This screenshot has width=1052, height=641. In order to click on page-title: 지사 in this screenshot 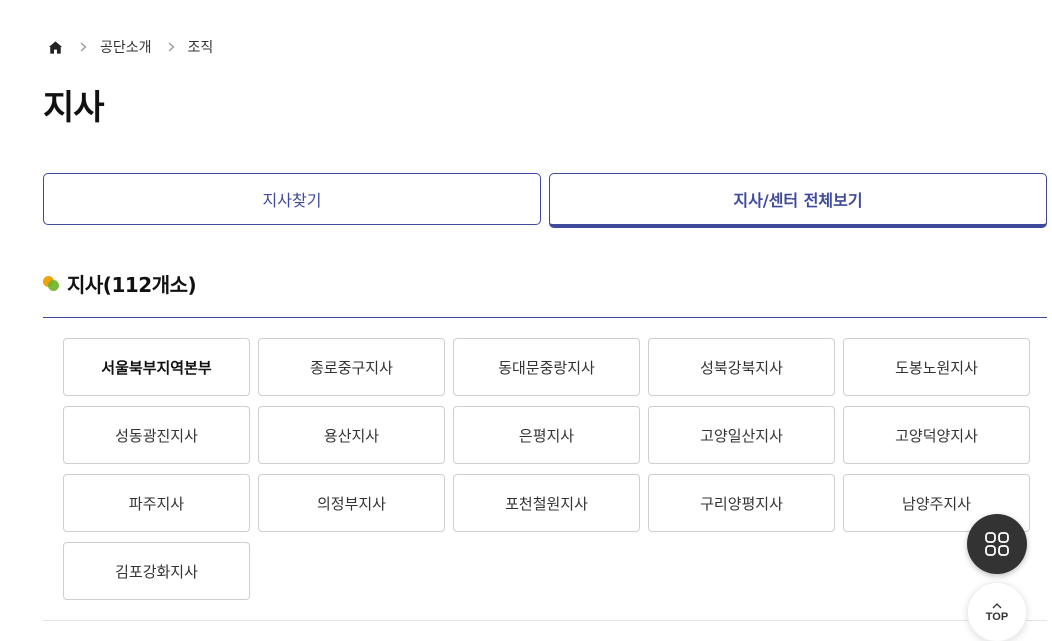, I will do `click(74, 108)`.